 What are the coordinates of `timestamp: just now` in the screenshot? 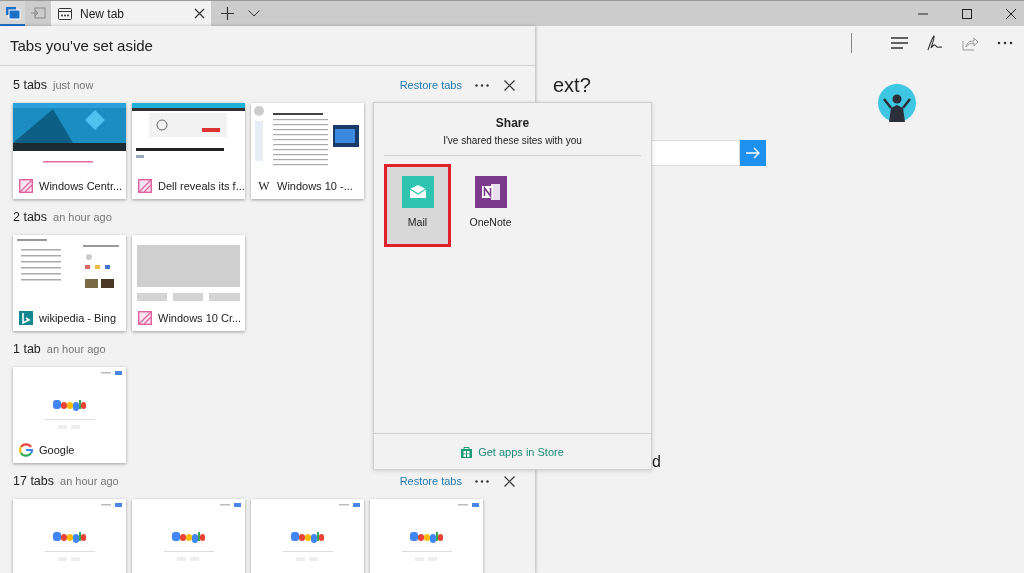 It's located at (73, 85).